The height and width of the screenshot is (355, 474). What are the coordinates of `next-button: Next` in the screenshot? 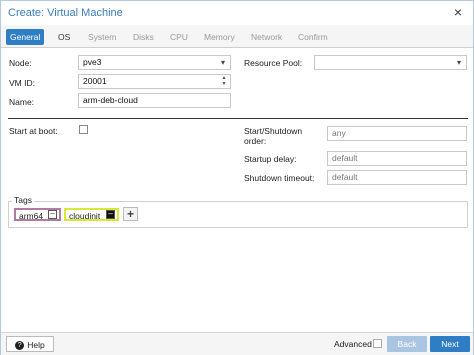 It's located at (450, 344).